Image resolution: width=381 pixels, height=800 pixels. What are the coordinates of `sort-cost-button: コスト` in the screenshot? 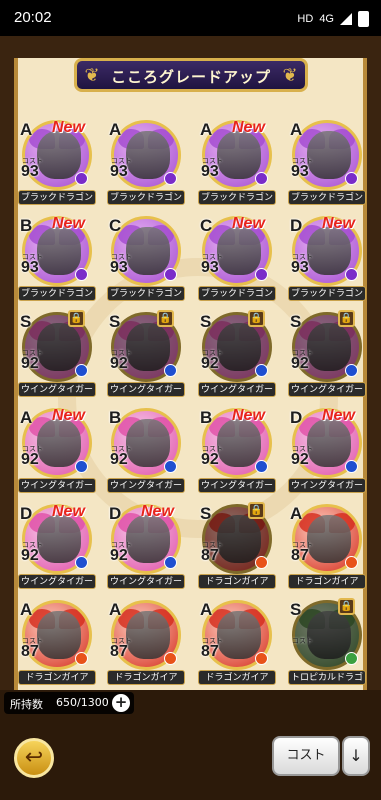 It's located at (306, 756).